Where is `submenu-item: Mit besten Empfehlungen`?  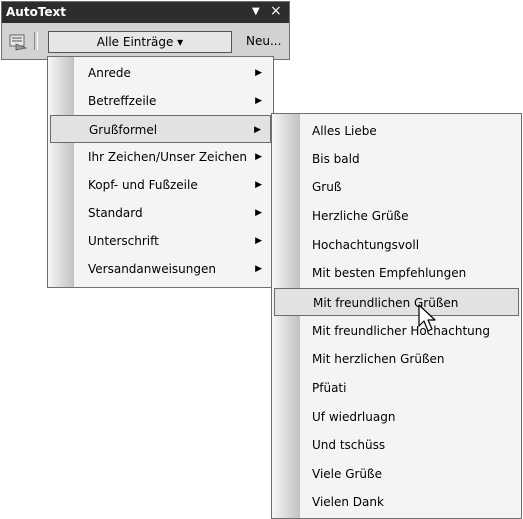
submenu-item: Mit besten Empfehlungen is located at coordinates (396, 273).